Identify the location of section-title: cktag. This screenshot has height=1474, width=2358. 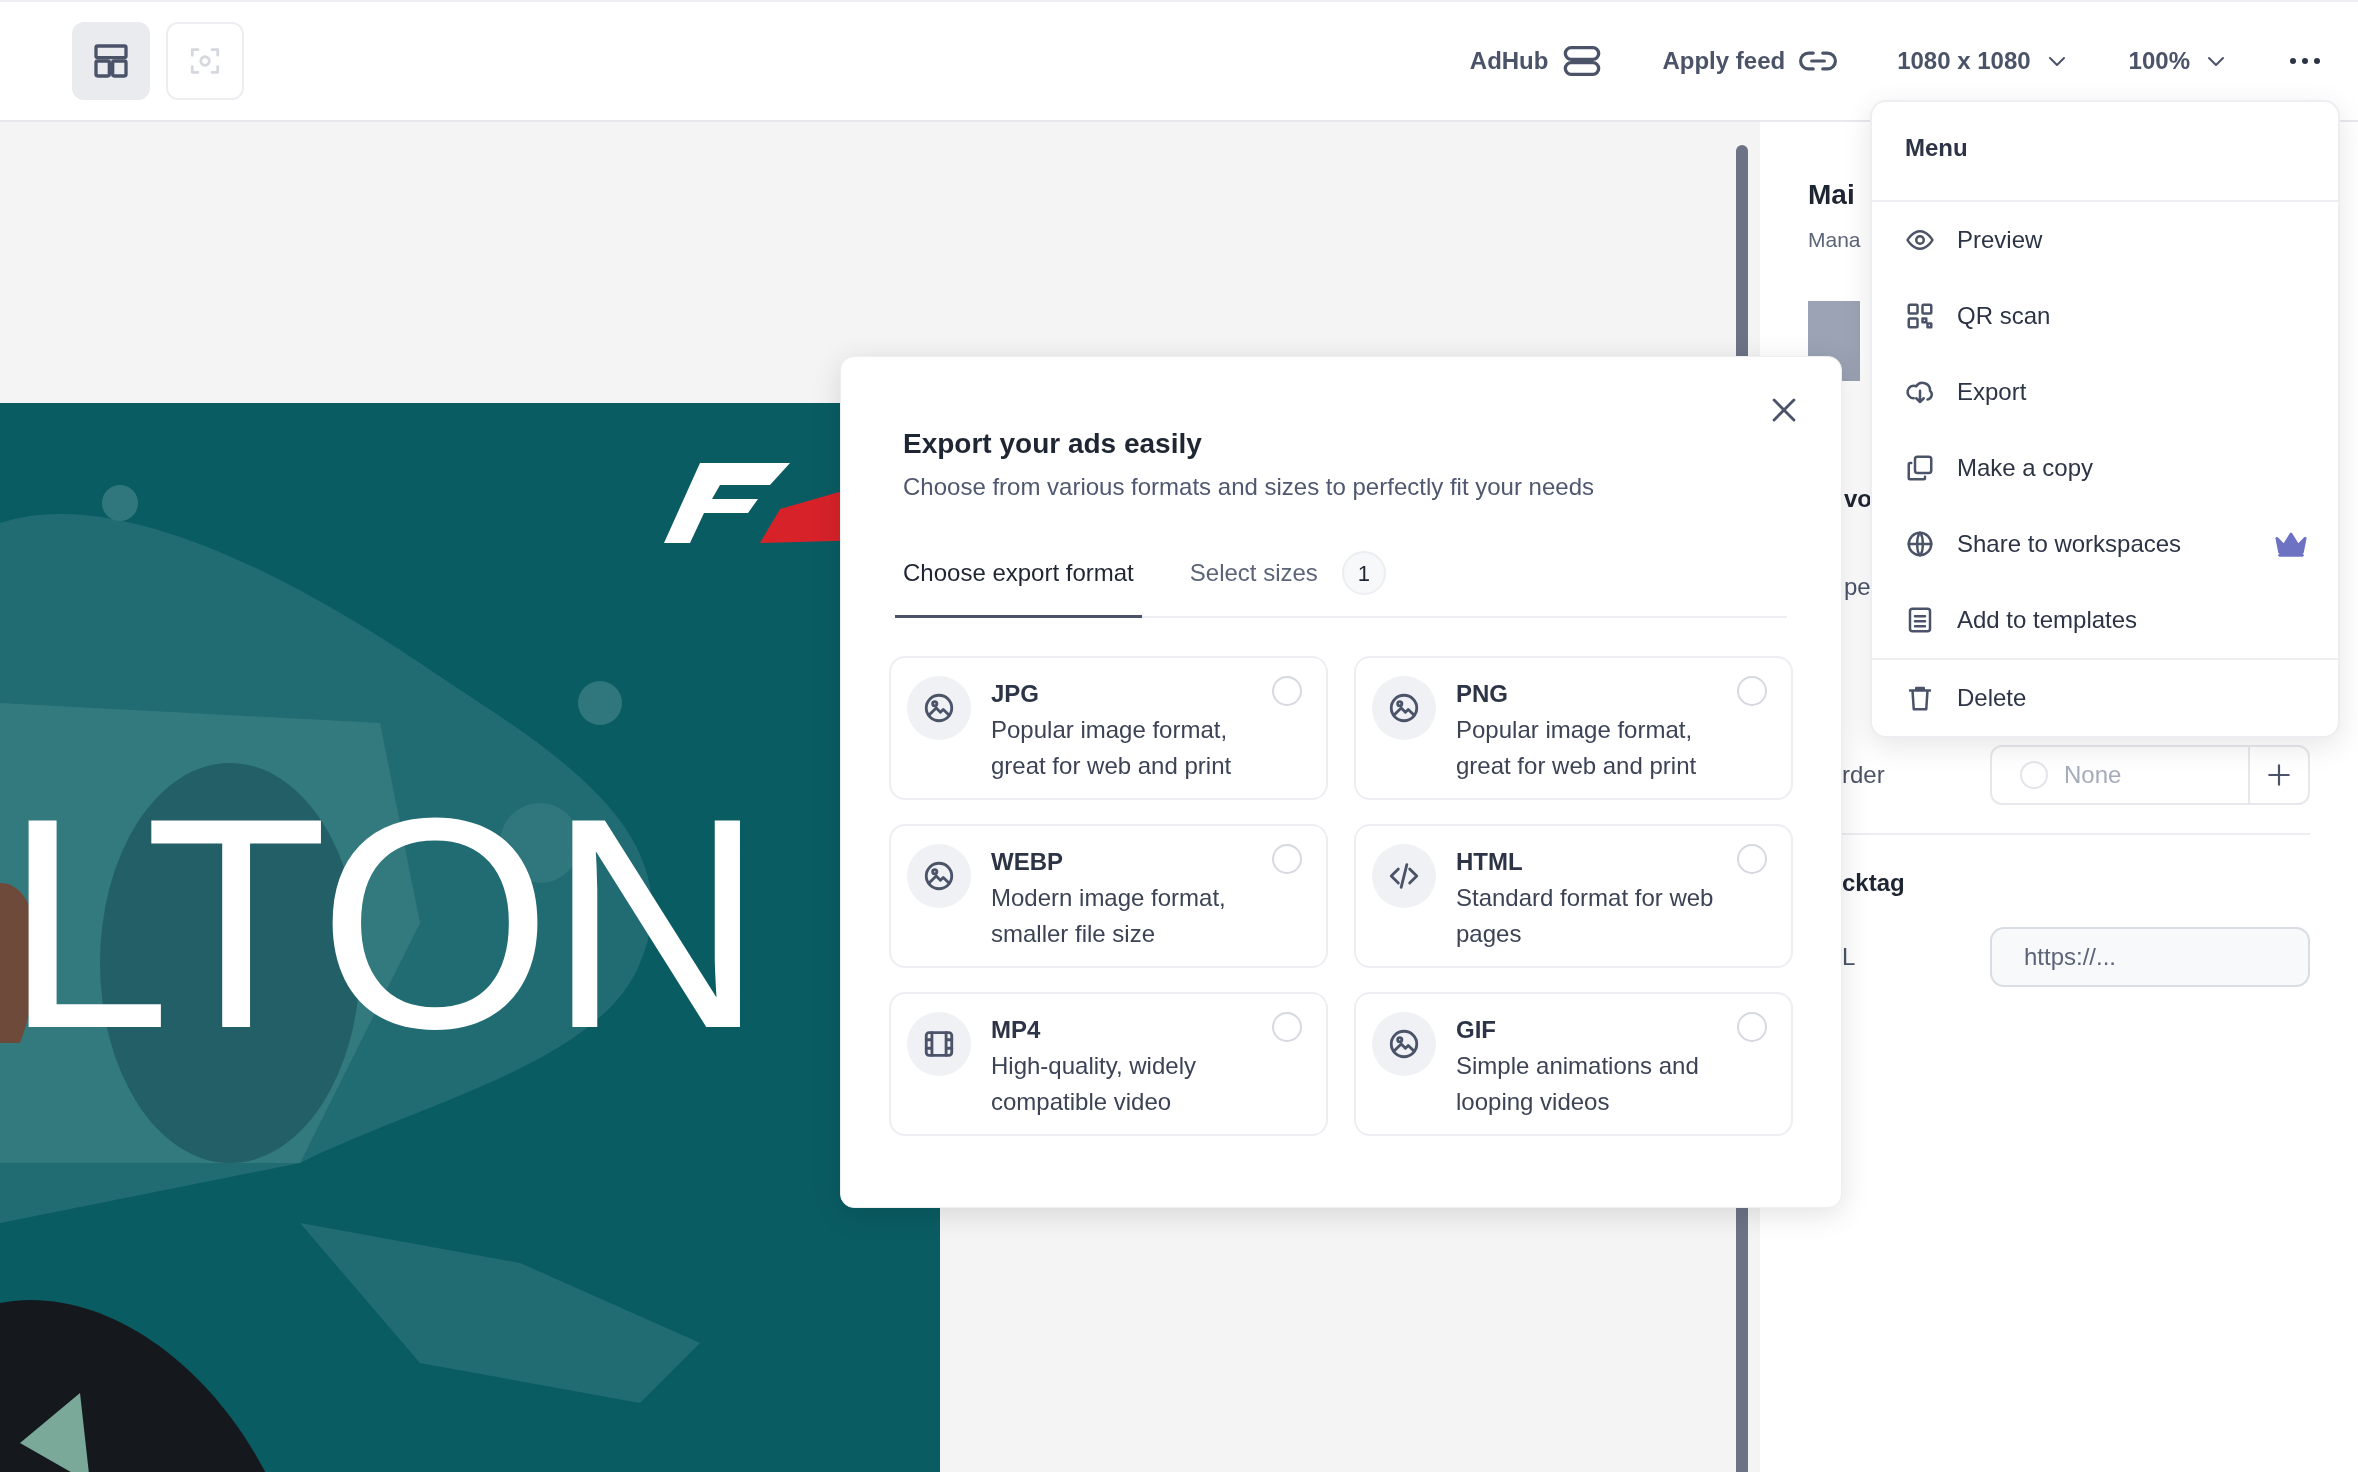
(1873, 883).